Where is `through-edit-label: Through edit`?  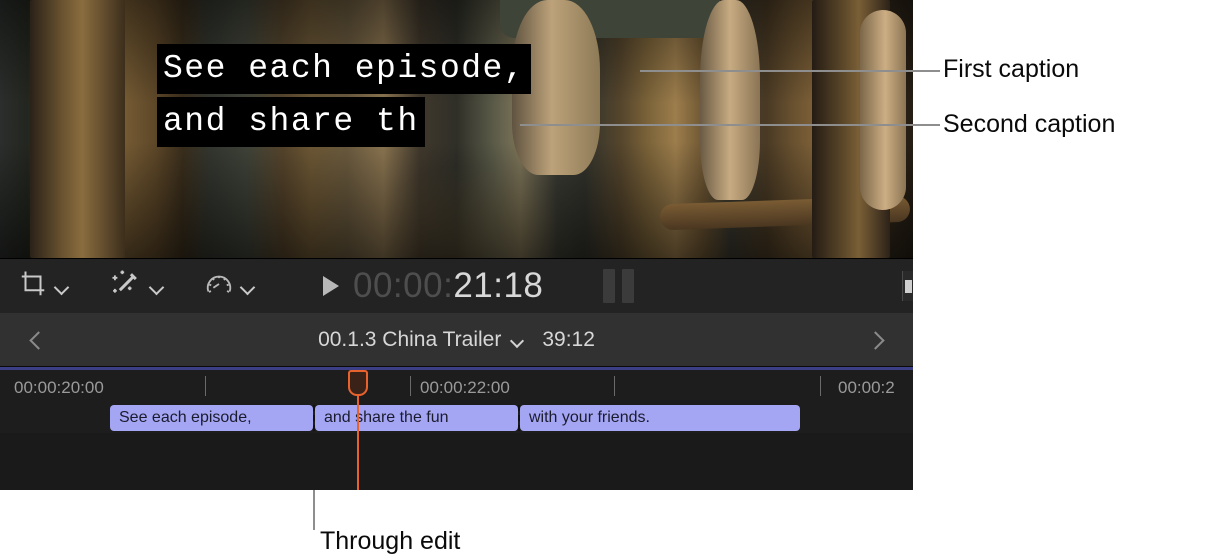 through-edit-label: Through edit is located at coordinates (390, 541).